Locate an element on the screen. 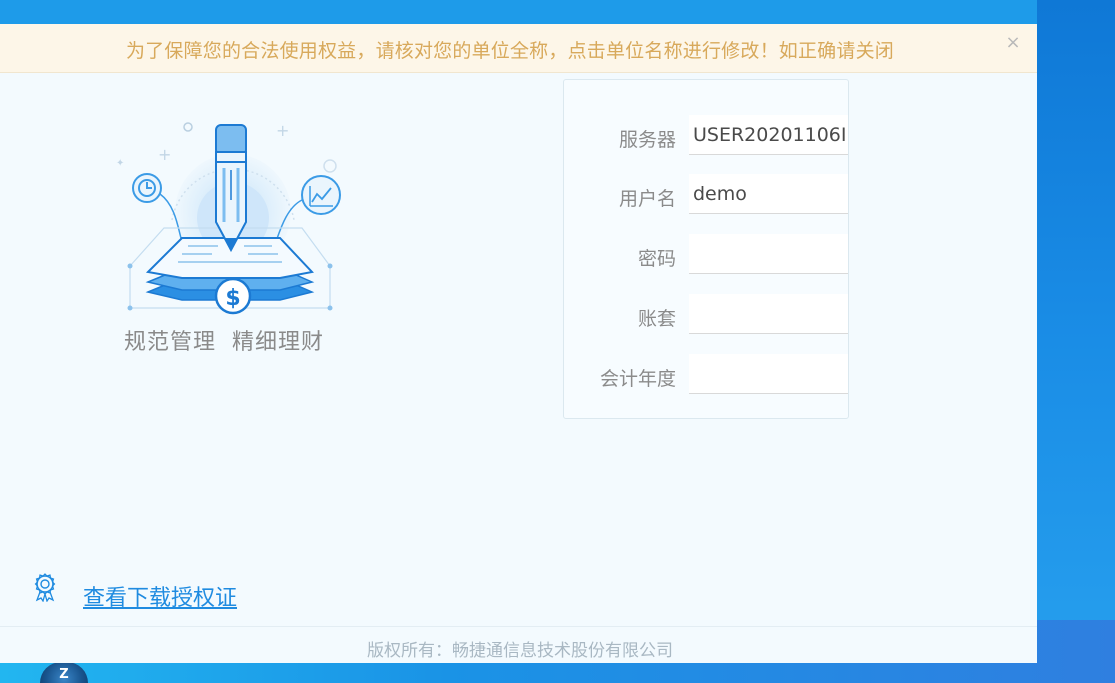  password-row: 密码 is located at coordinates (706, 254).